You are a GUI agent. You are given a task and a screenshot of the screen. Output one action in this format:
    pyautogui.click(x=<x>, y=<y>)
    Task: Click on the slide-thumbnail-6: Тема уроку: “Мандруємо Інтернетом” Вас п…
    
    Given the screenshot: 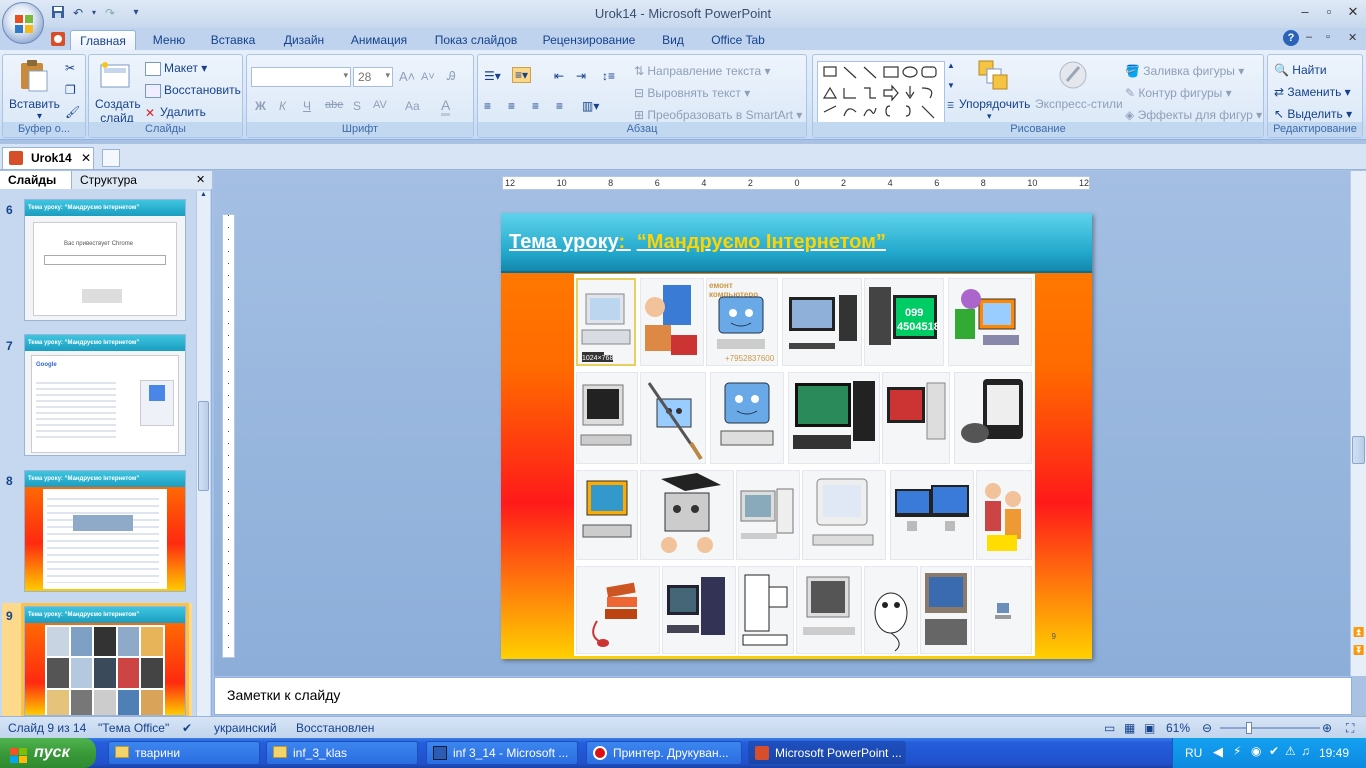 What is the action you would take?
    pyautogui.click(x=105, y=260)
    